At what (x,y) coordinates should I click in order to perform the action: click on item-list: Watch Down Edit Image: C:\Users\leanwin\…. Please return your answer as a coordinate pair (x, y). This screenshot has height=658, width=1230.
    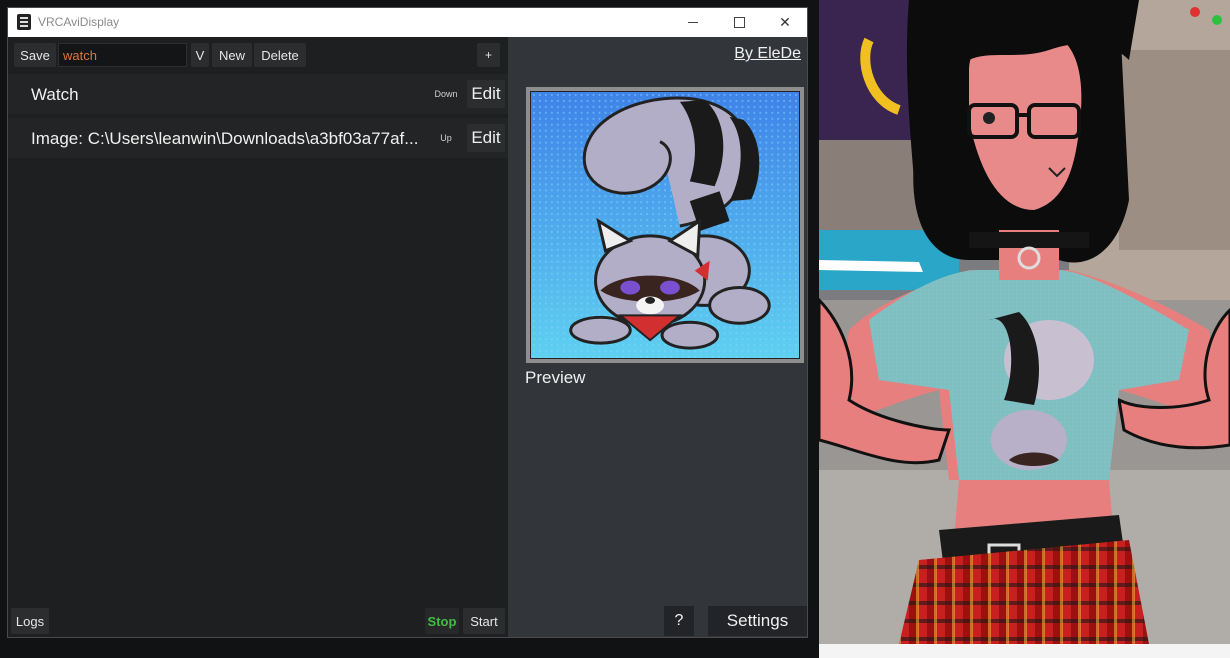
    Looking at the image, I should click on (258, 118).